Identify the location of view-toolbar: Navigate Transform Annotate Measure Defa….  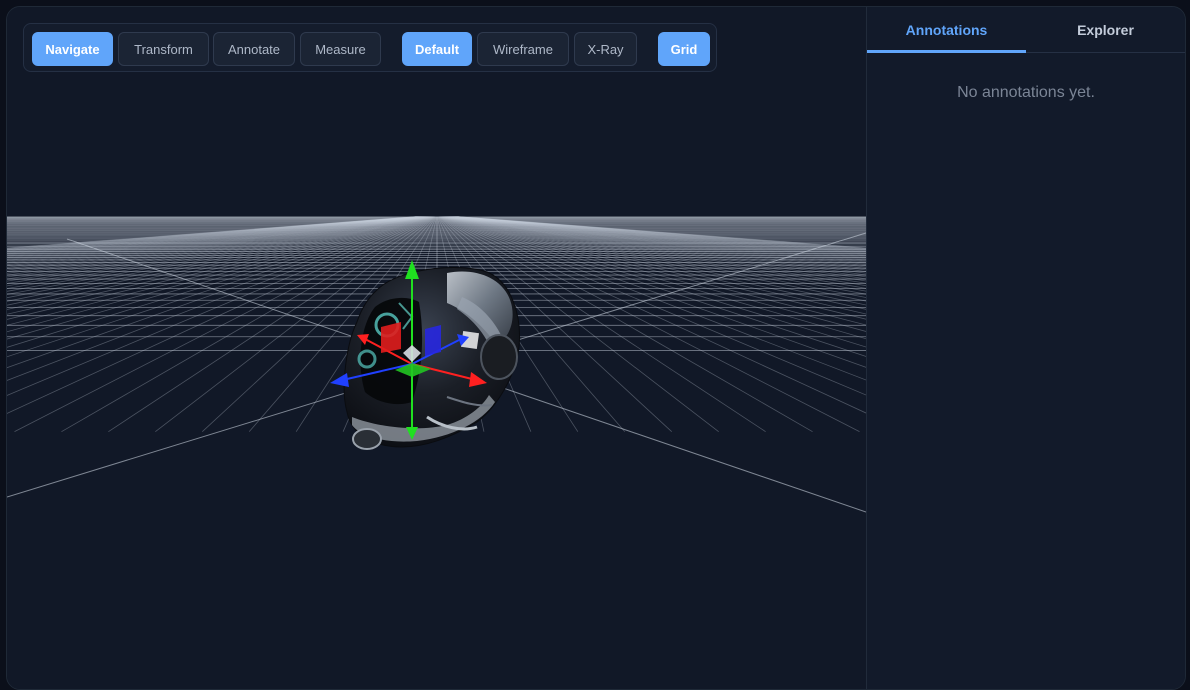
(370, 47).